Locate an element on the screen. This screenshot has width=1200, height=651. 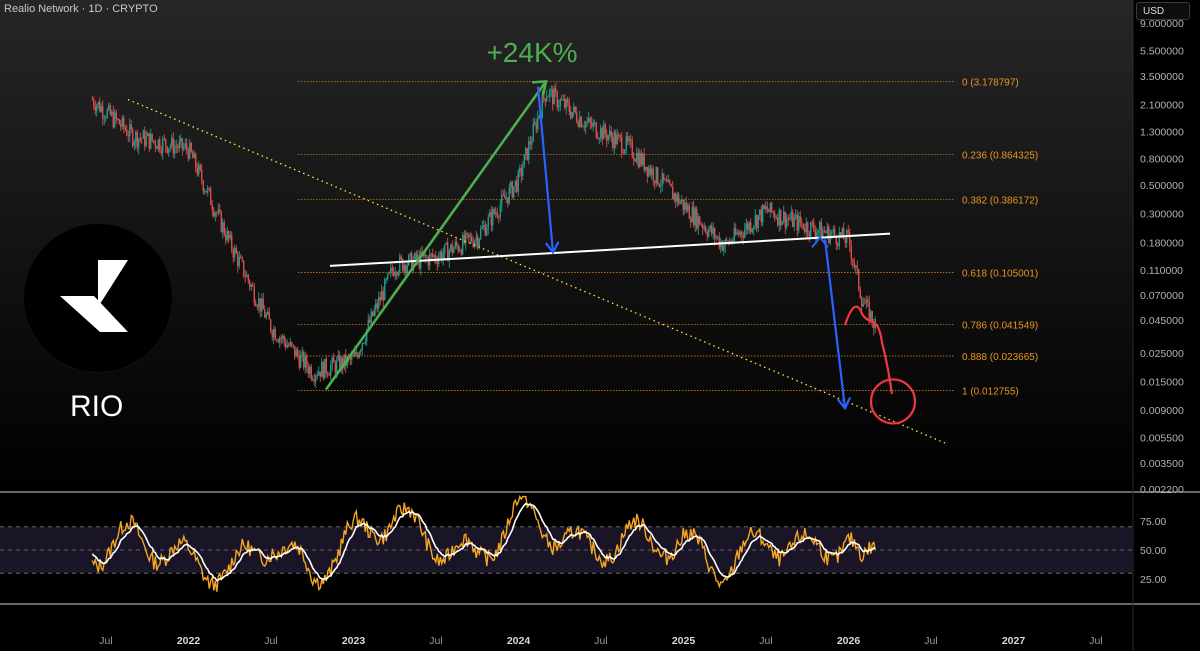
fib-level-label: 0.888 (0.023665) is located at coordinates (1000, 357).